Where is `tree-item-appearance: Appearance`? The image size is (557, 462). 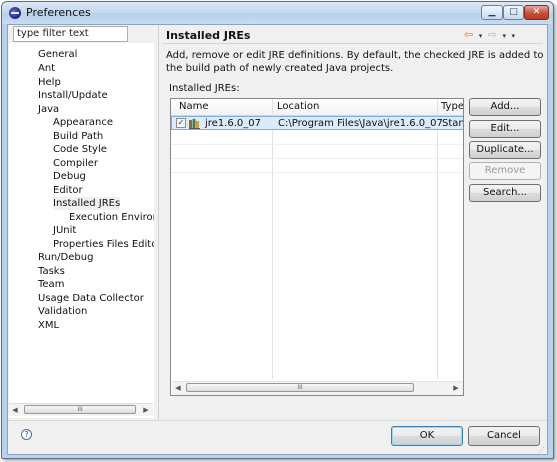 tree-item-appearance: Appearance is located at coordinates (83, 122).